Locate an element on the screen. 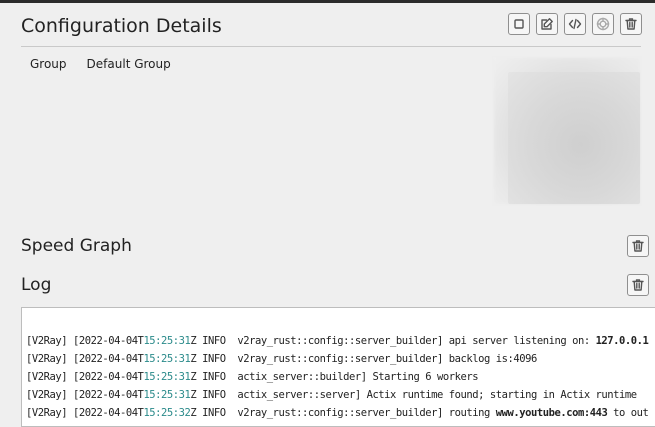 Image resolution: width=655 pixels, height=427 pixels. edit-button is located at coordinates (547, 24).